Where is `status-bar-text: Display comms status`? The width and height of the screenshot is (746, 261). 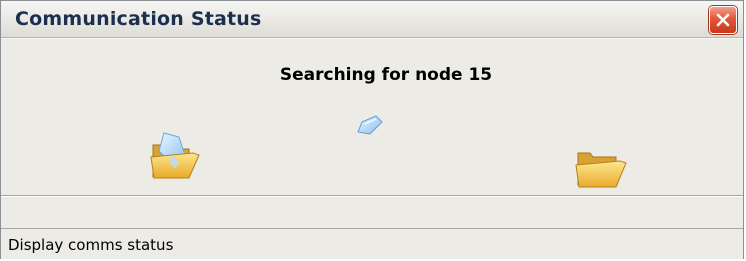
status-bar-text: Display comms status is located at coordinates (91, 245).